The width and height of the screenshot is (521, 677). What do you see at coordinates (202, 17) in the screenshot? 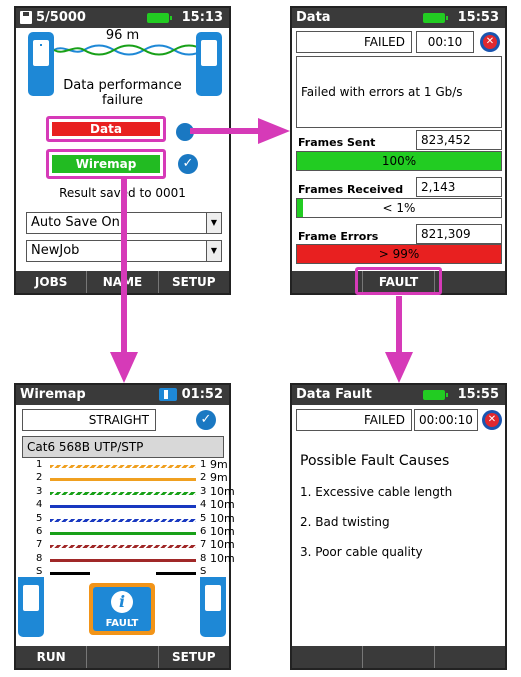
I see `clock: 15:13` at bounding box center [202, 17].